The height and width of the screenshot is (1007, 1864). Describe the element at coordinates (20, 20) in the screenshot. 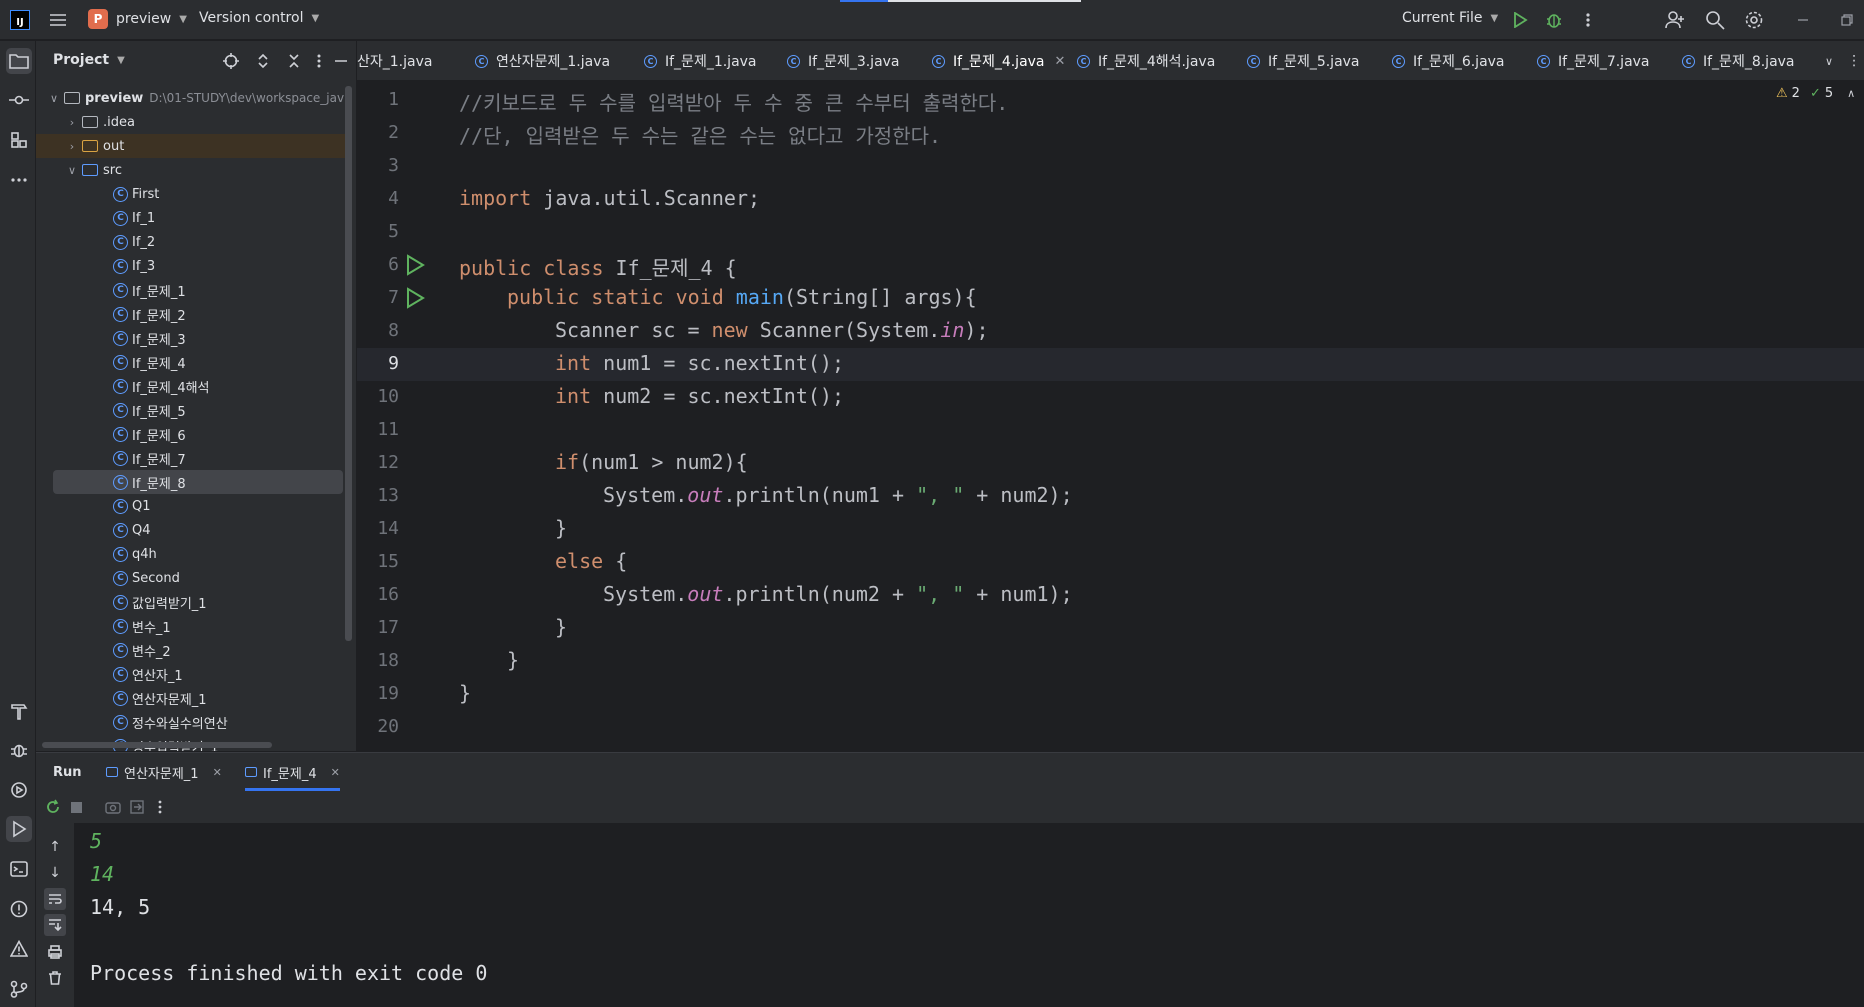

I see `intellij-logo: IJ` at that location.